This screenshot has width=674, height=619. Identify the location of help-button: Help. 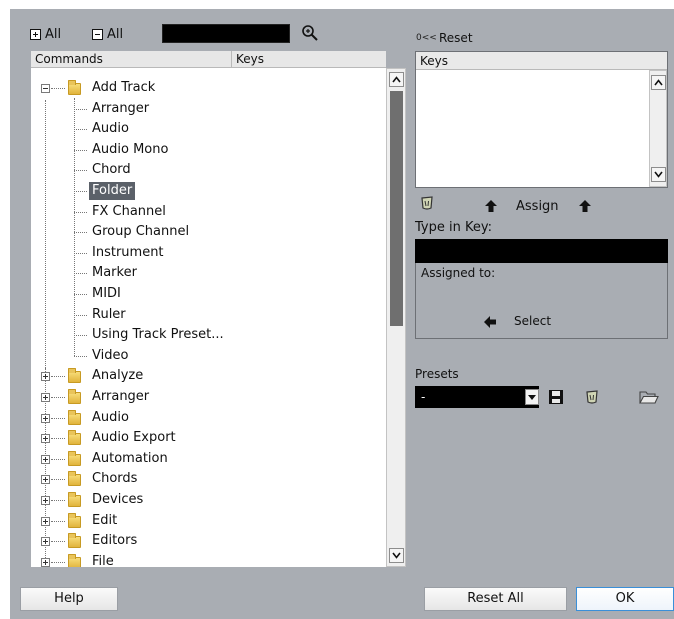
(69, 599).